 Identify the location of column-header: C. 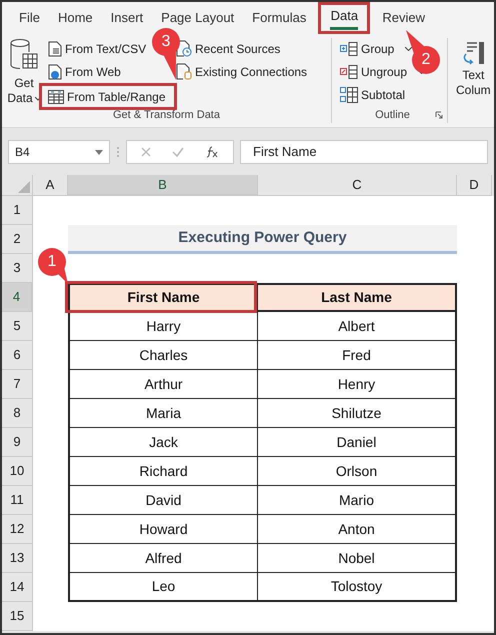
(357, 185).